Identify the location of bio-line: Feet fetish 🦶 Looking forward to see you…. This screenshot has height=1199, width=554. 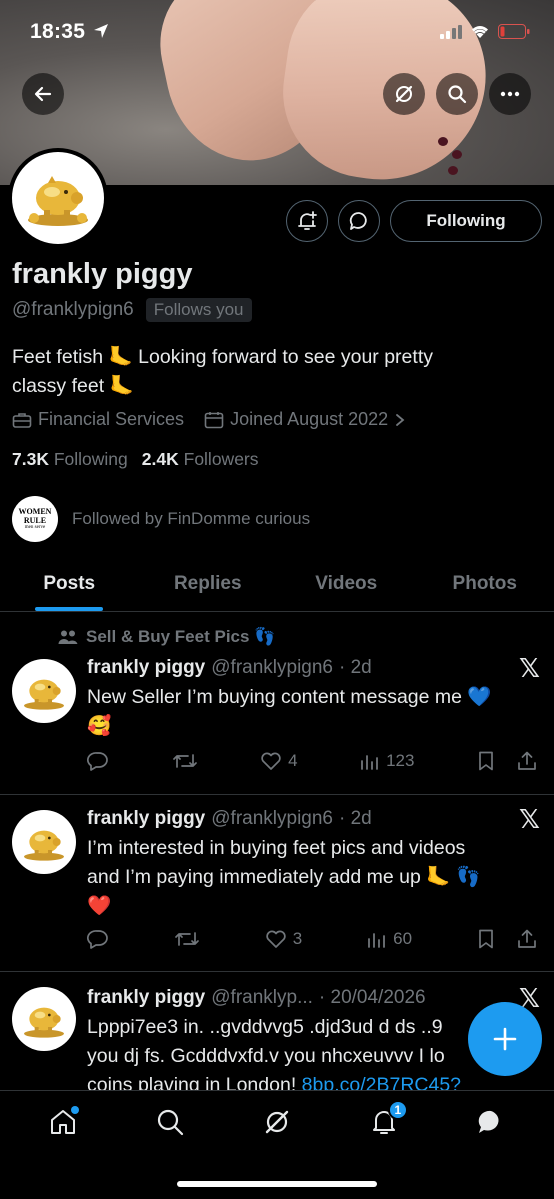
(222, 357).